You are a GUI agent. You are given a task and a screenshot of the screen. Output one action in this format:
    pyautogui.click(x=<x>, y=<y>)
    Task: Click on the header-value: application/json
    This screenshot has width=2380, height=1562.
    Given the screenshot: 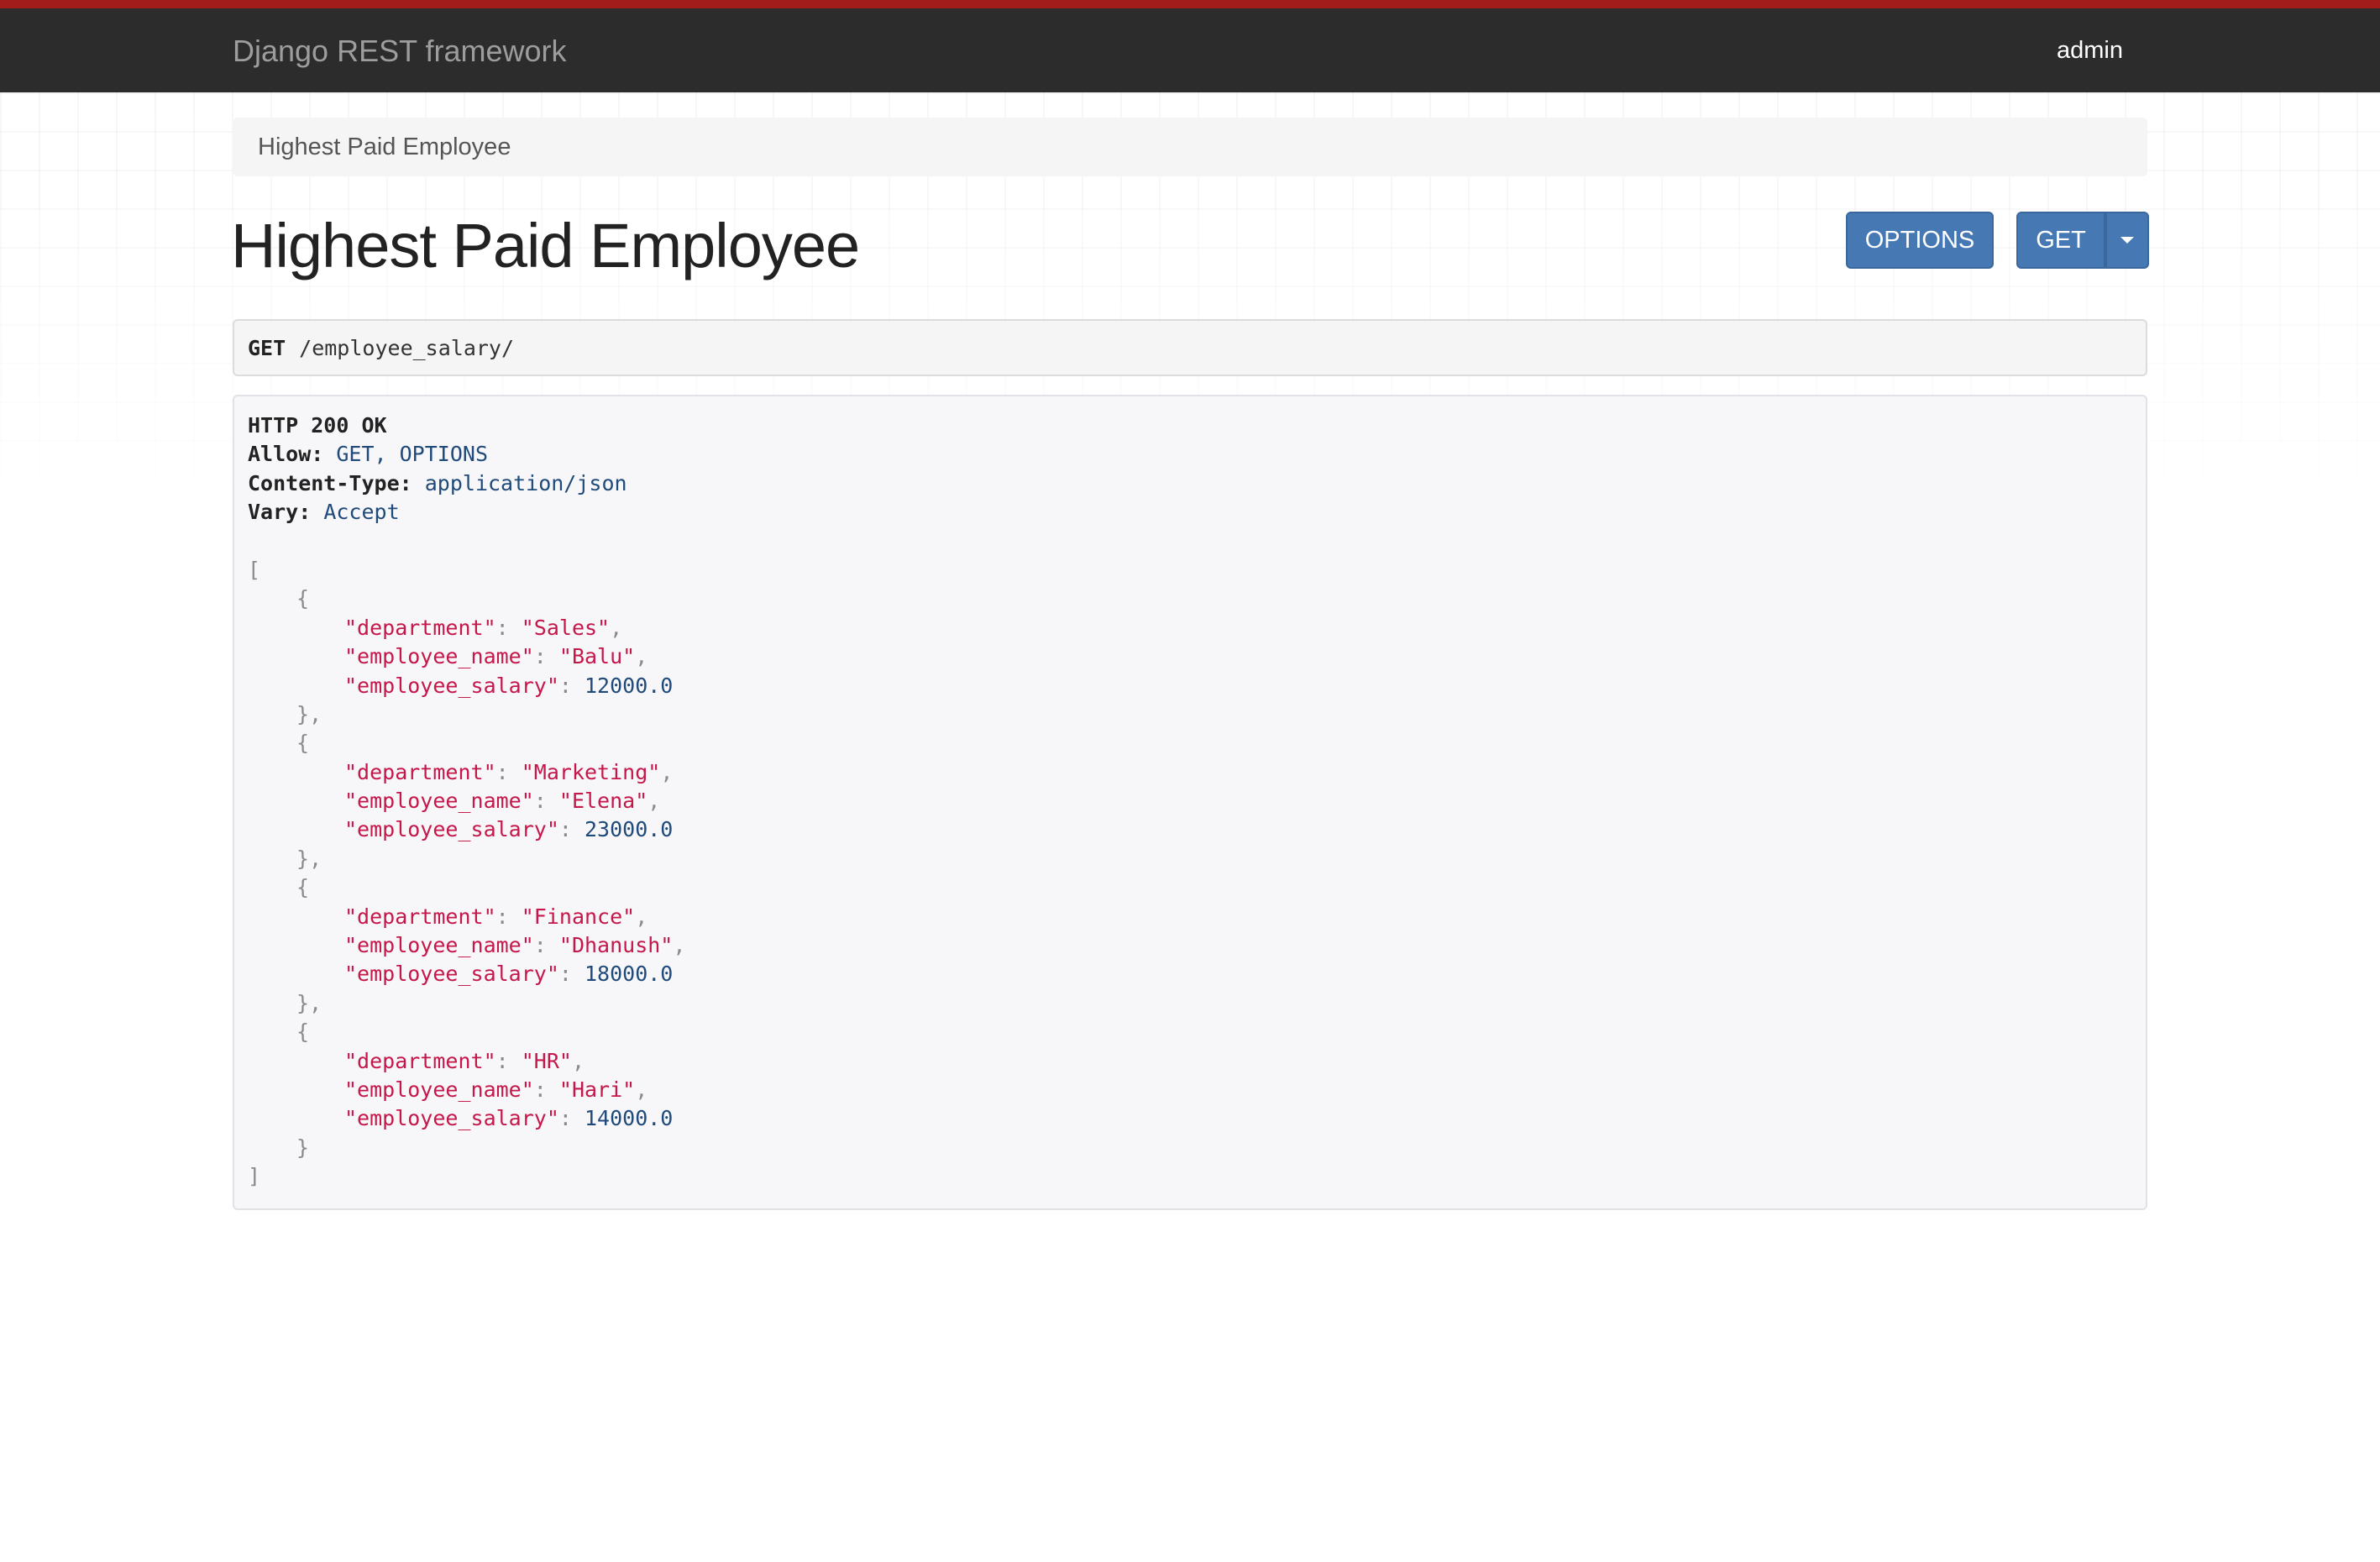 What is the action you would take?
    pyautogui.click(x=525, y=482)
    